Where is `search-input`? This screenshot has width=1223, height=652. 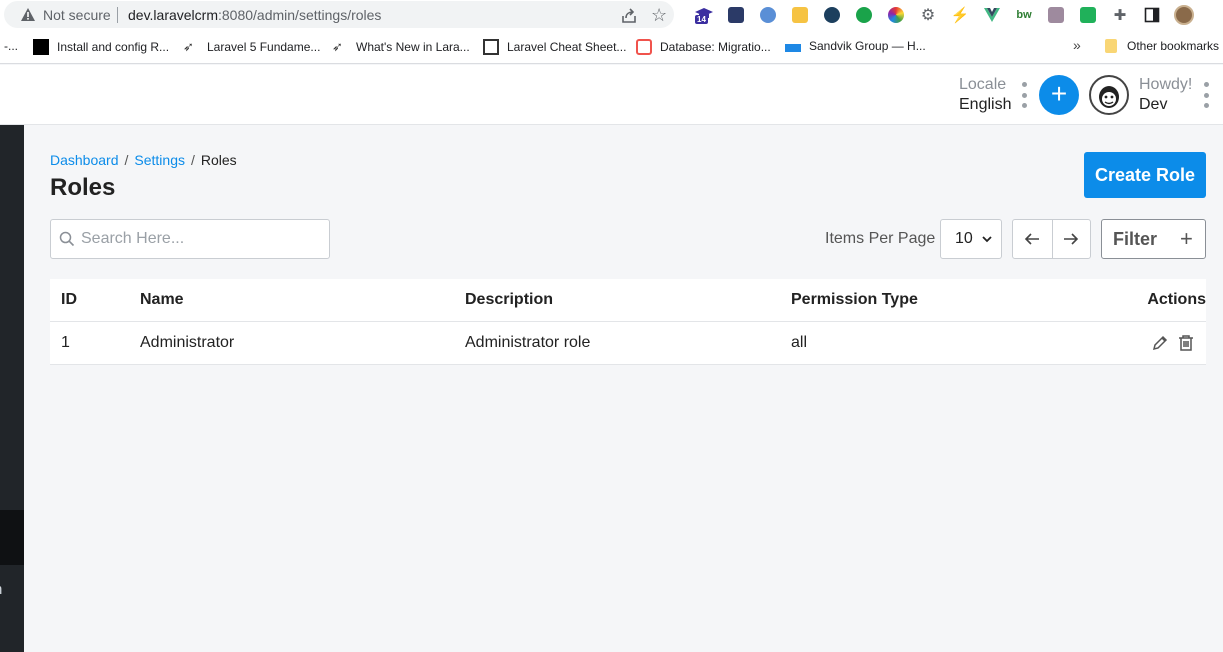 search-input is located at coordinates (201, 239).